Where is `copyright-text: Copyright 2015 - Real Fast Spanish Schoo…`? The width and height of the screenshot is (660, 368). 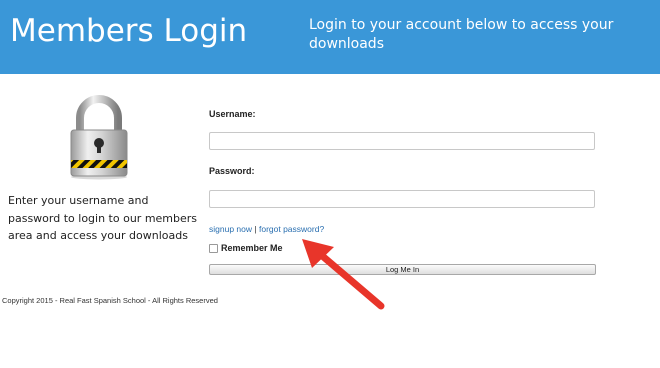 copyright-text: Copyright 2015 - Real Fast Spanish Schoo… is located at coordinates (110, 300).